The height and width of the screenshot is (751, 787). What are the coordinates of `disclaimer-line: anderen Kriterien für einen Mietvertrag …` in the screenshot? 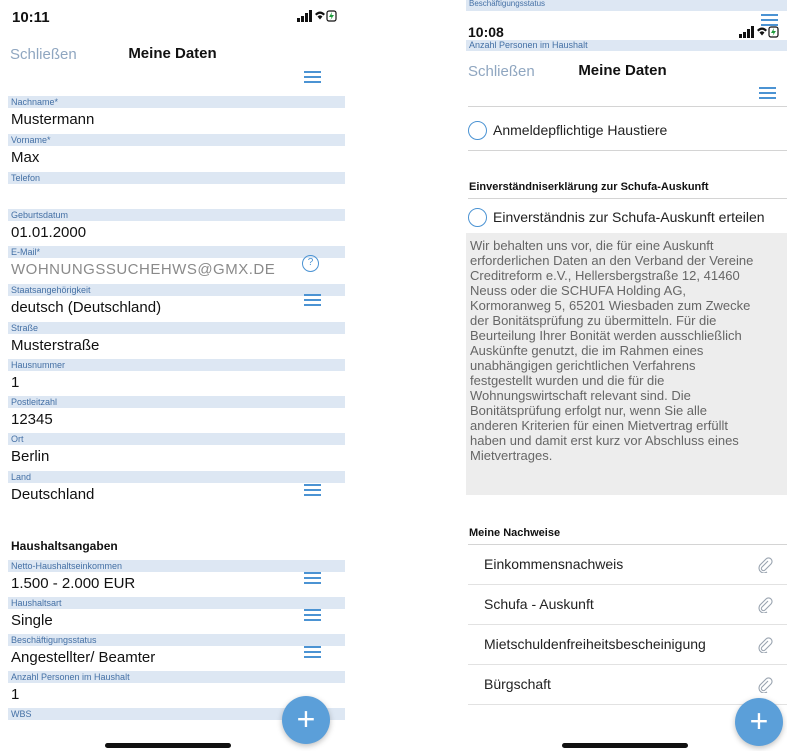 It's located at (599, 425).